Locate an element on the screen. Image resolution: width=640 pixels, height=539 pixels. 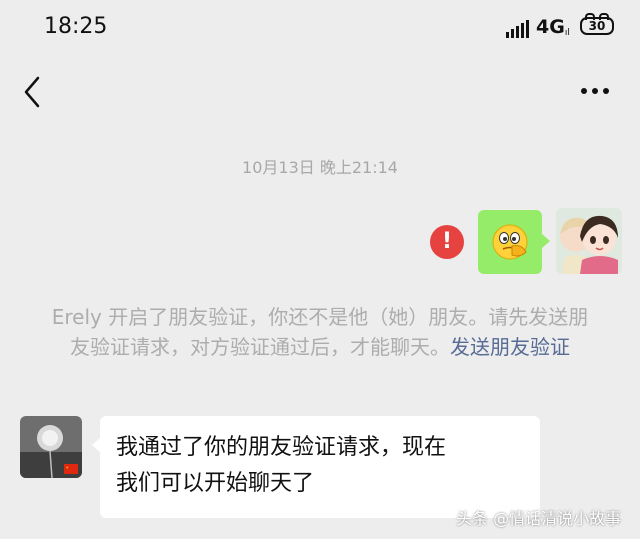
battery-icon: 30 is located at coordinates (597, 24).